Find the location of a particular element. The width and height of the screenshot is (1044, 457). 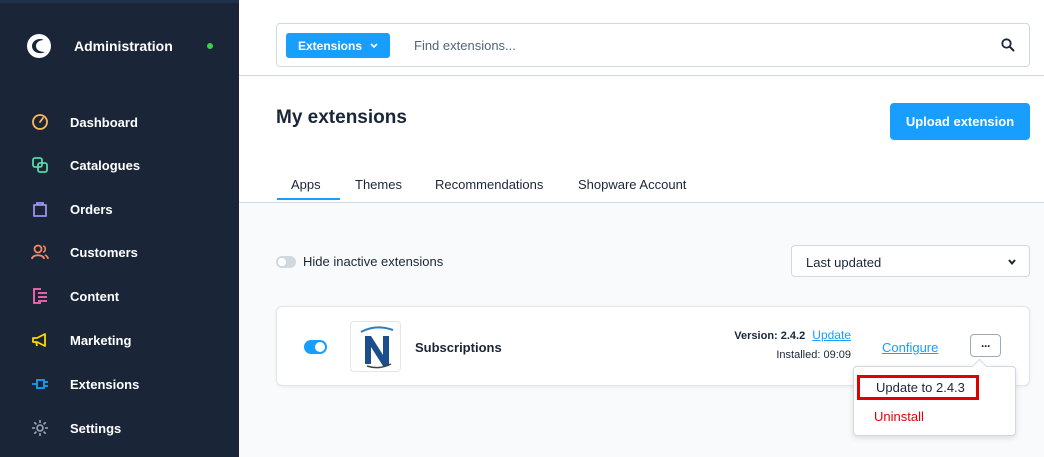

sort-select: Last updated is located at coordinates (910, 261).